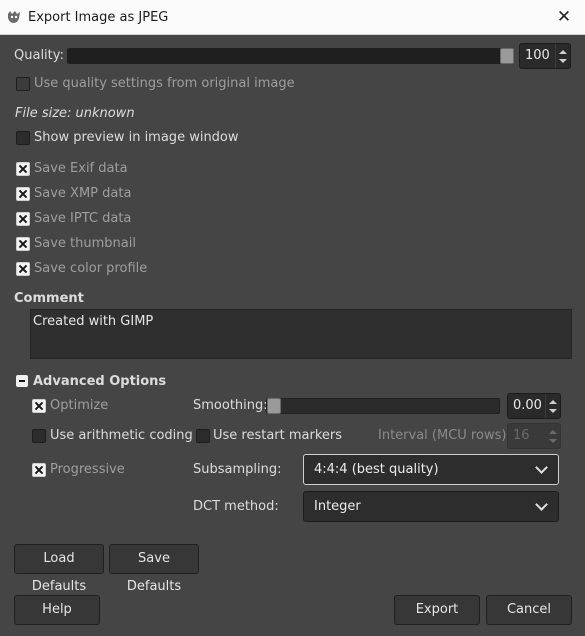  Describe the element at coordinates (274, 406) in the screenshot. I see `smoothing-slider-handle` at that location.